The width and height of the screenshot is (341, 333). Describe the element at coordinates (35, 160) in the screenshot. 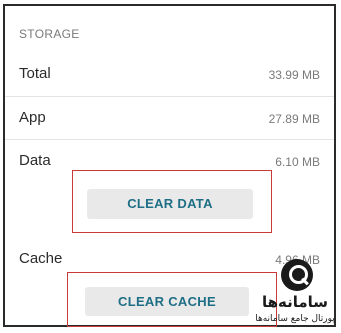

I see `data-label: Data` at that location.